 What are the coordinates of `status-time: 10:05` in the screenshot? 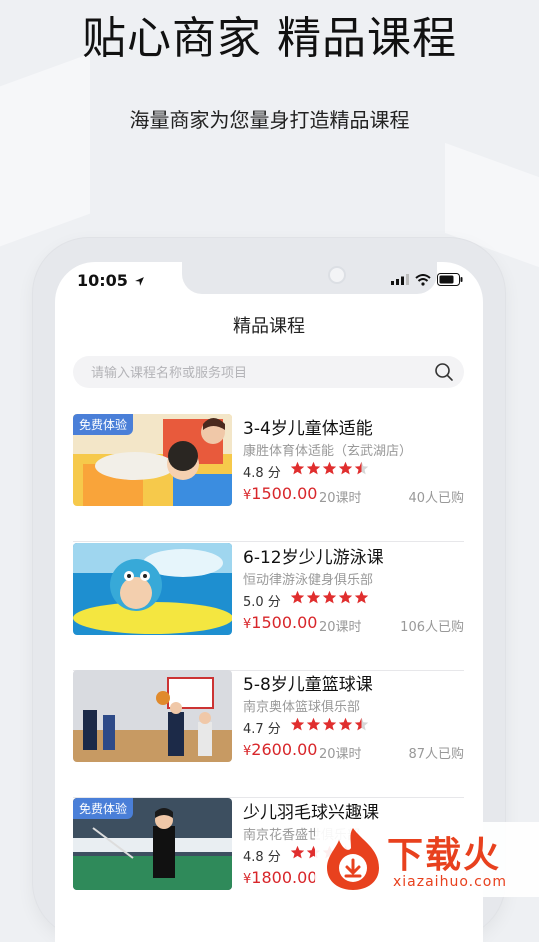 It's located at (111, 280).